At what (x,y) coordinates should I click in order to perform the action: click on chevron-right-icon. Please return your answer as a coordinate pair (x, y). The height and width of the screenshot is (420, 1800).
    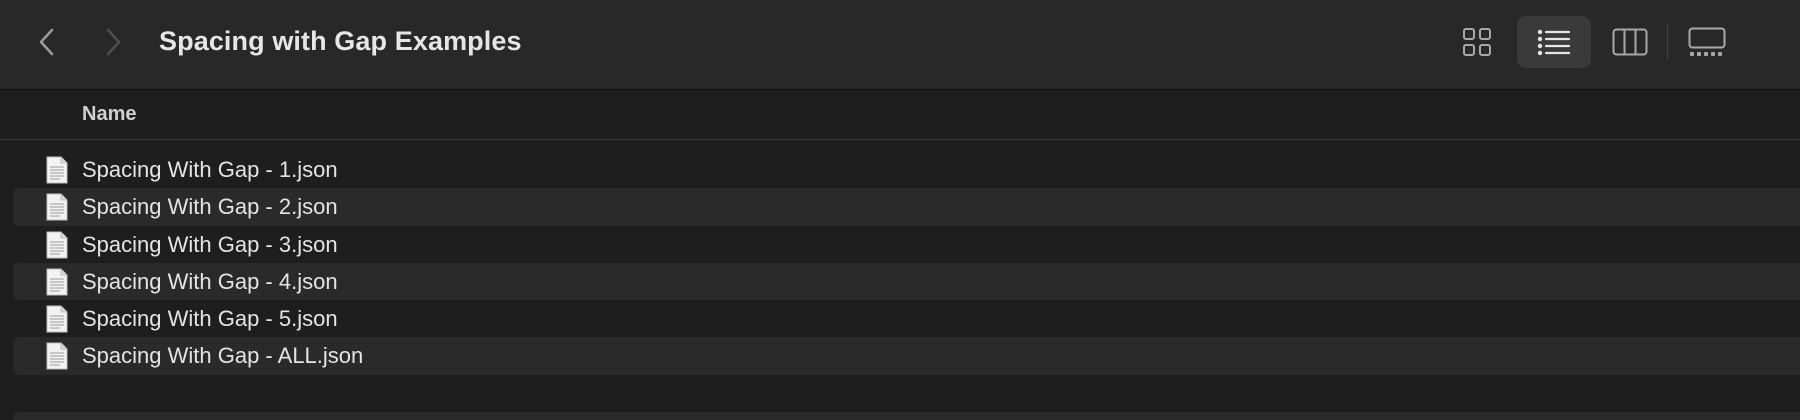
    Looking at the image, I should click on (113, 42).